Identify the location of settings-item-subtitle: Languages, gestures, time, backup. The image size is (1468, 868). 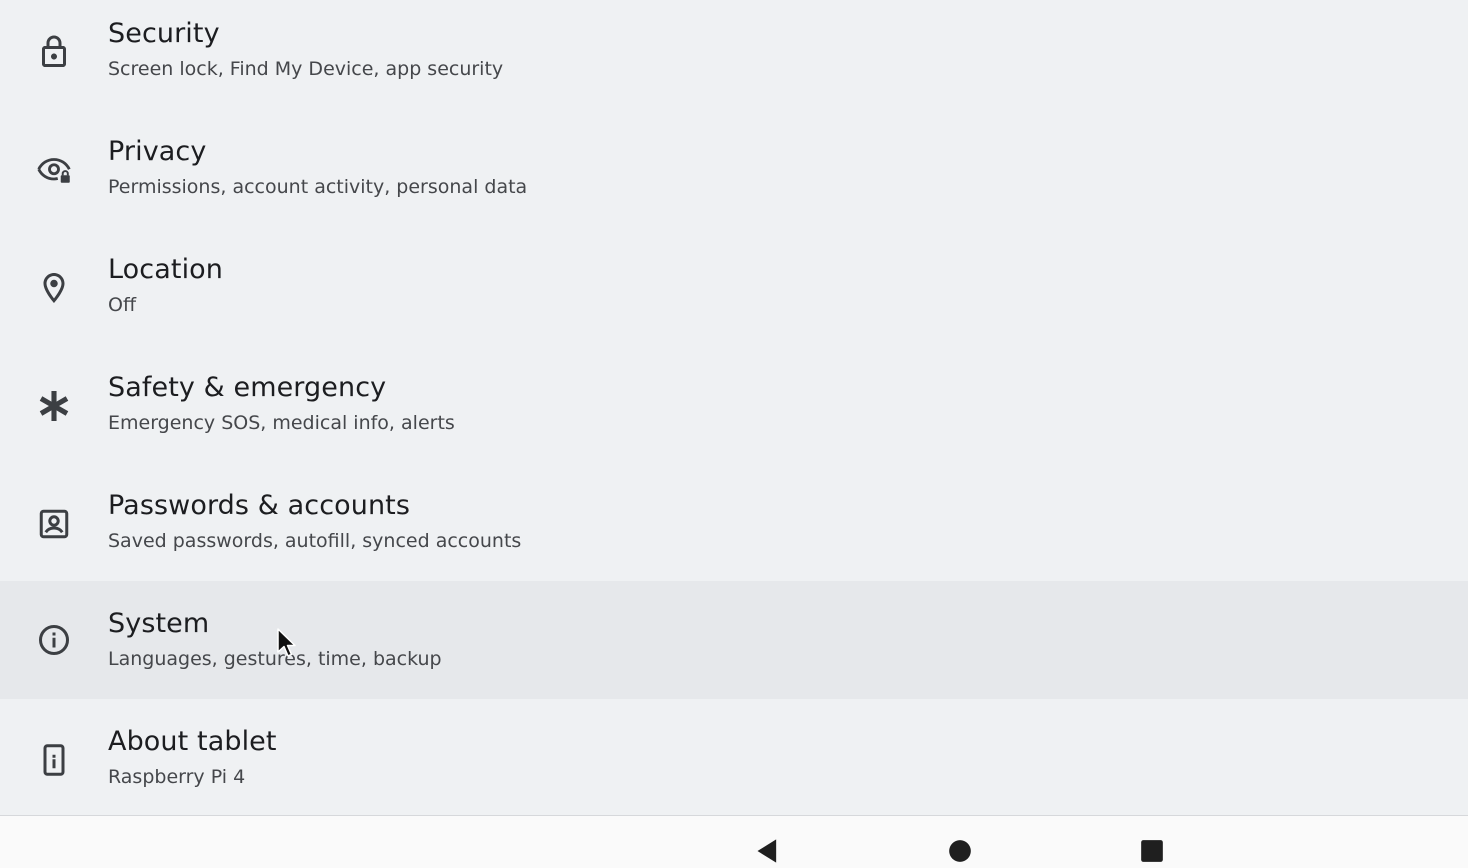
(275, 659).